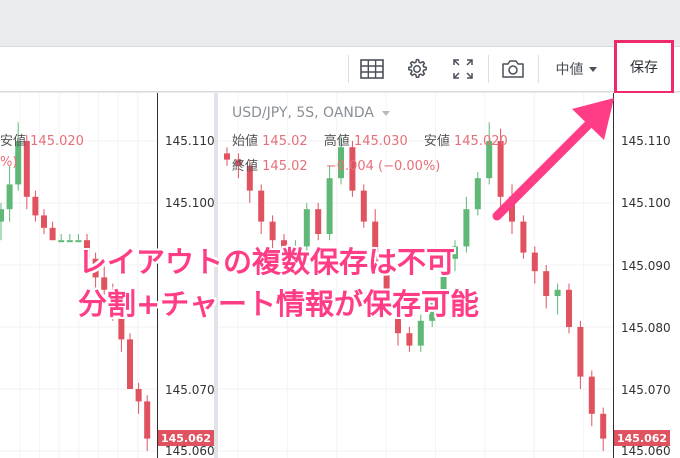 Image resolution: width=680 pixels, height=458 pixels. Describe the element at coordinates (336, 141) in the screenshot. I see `legend-high-key: 高値` at that location.